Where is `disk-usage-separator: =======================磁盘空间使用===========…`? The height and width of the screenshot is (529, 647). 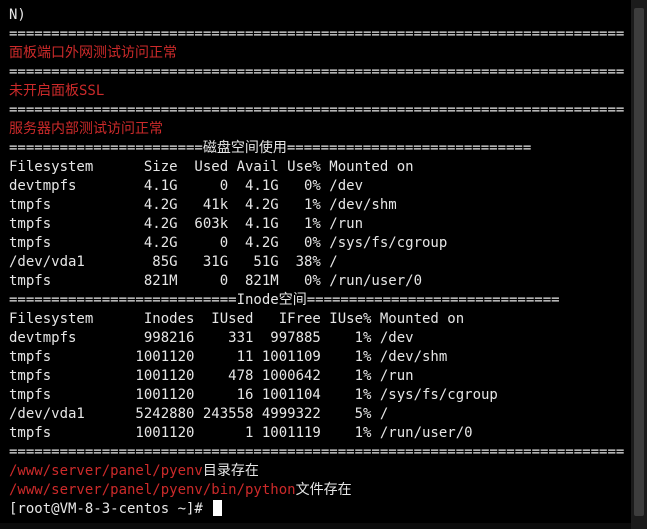 disk-usage-separator: =======================磁盘空间使用===========… is located at coordinates (270, 148).